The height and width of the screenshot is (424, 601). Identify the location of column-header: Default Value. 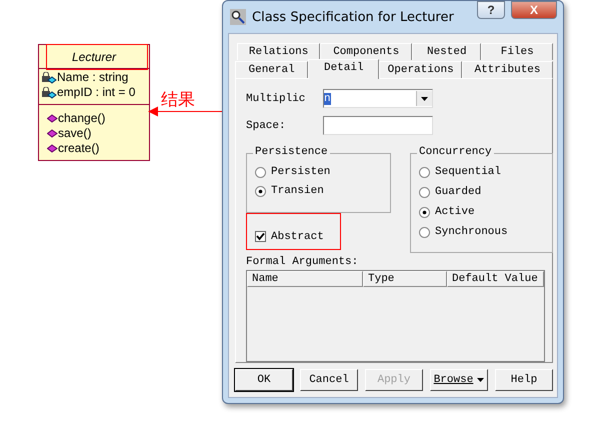
(495, 279).